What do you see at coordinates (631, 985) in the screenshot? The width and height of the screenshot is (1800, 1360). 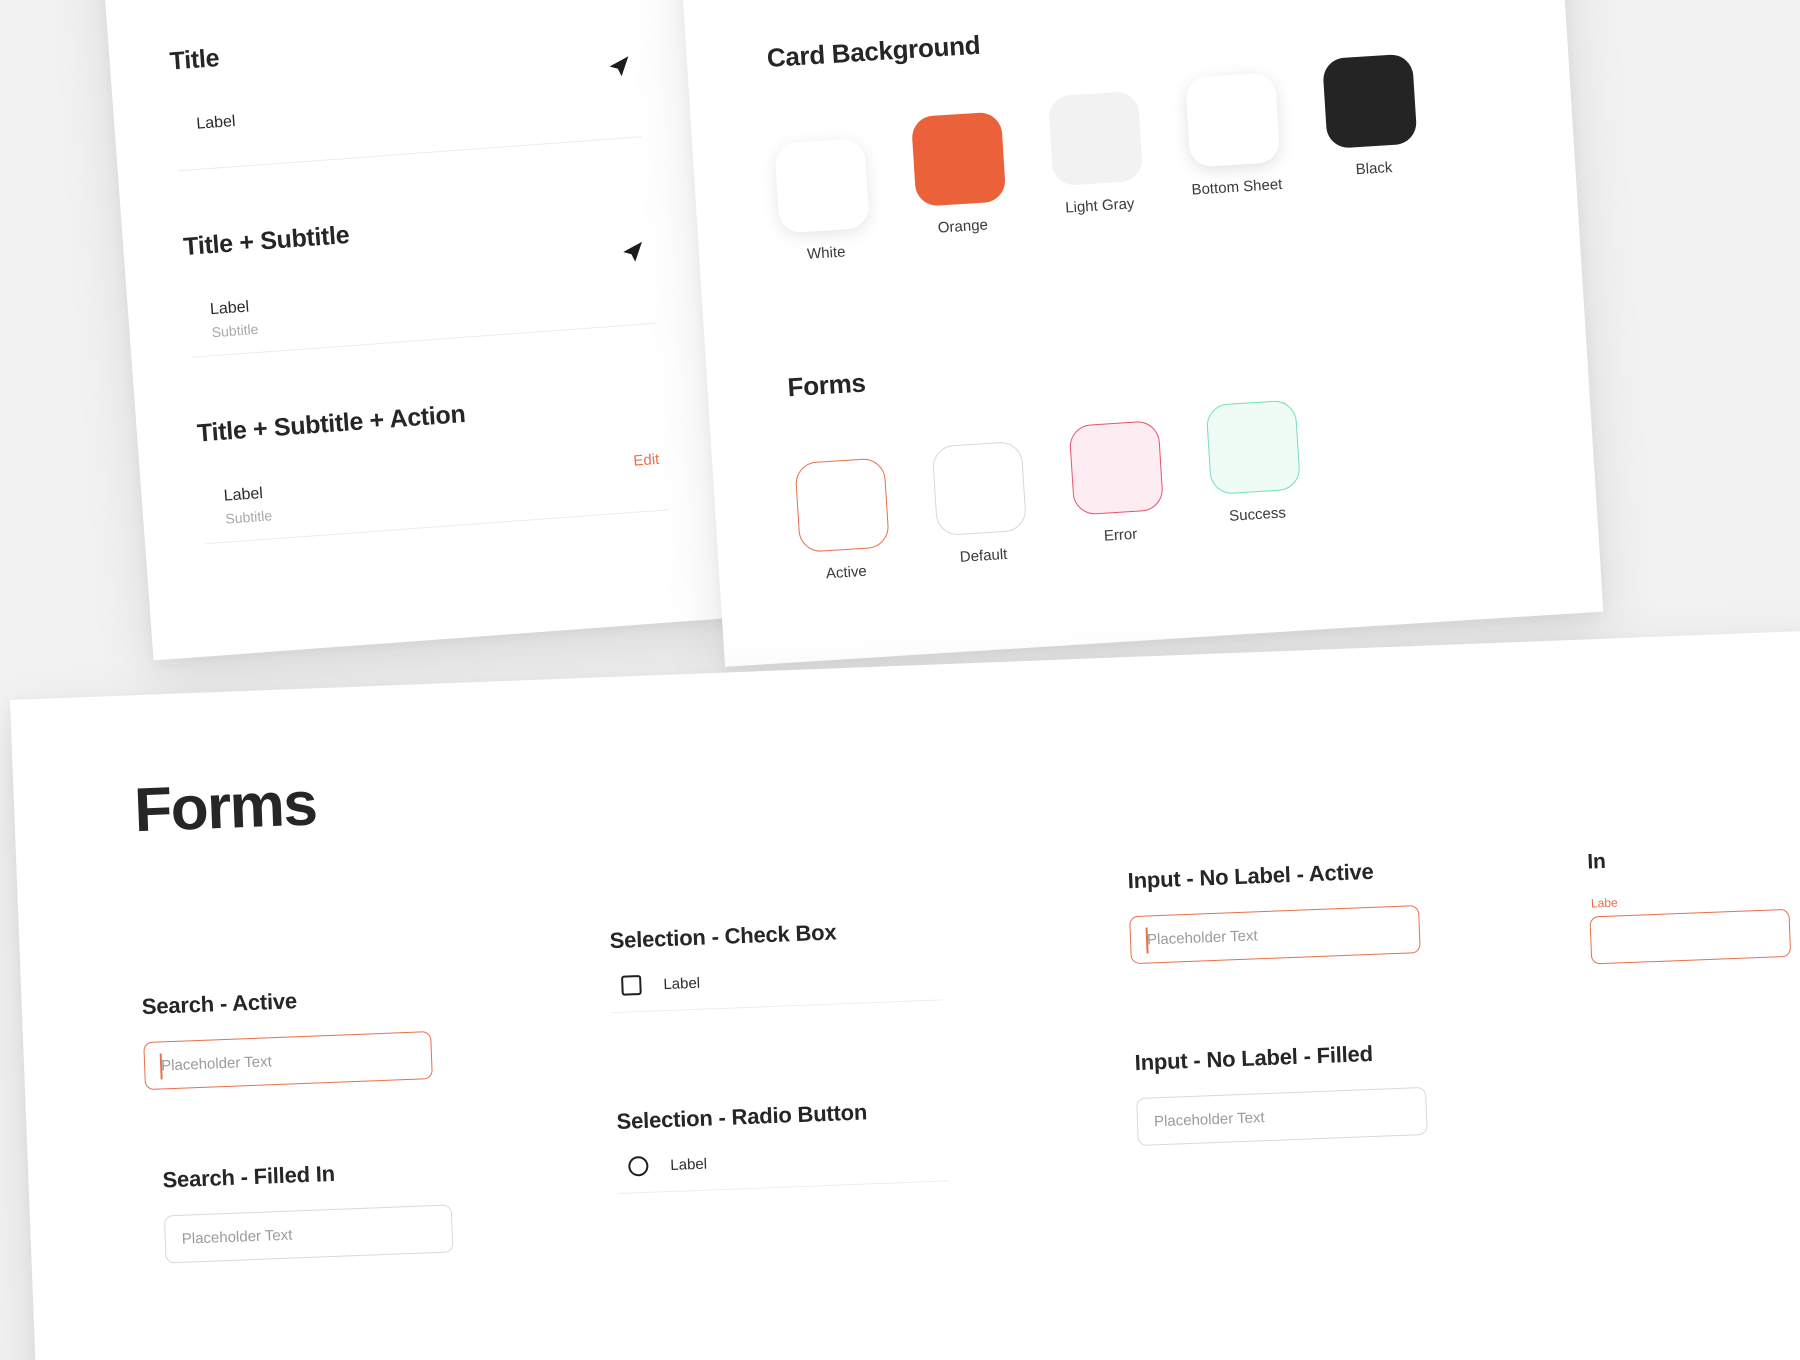 I see `checkbox-icon` at bounding box center [631, 985].